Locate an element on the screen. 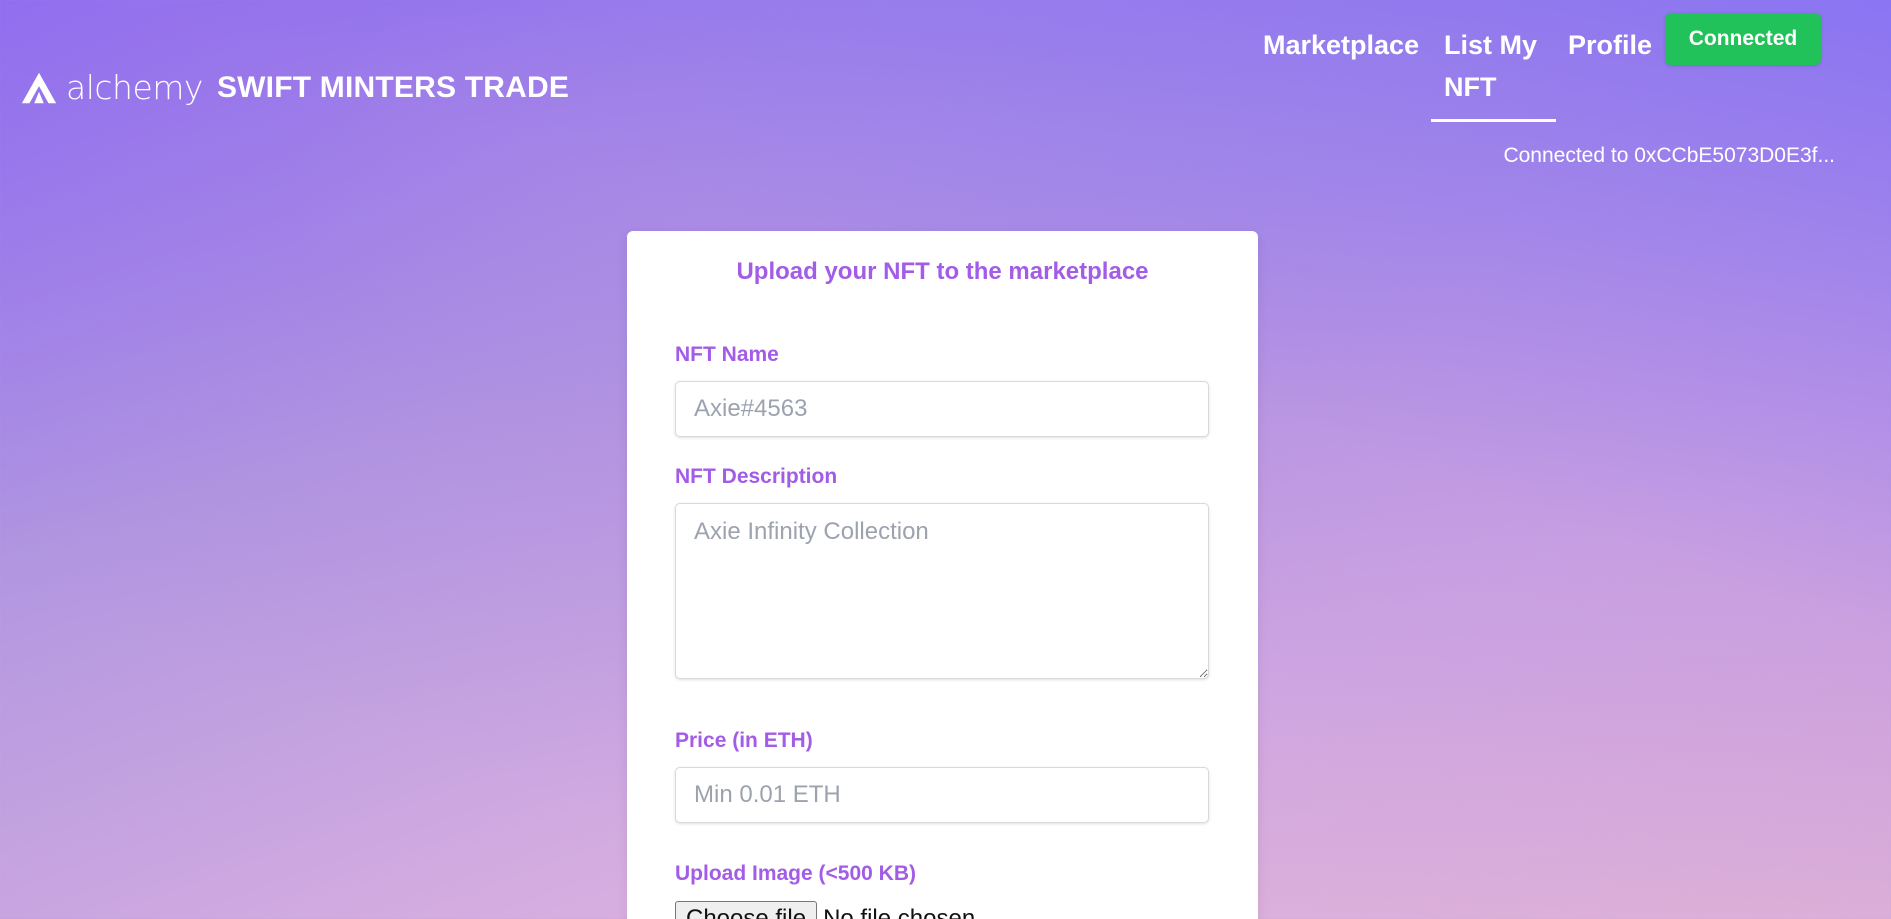 The width and height of the screenshot is (1891, 919). nft-name-input is located at coordinates (942, 409).